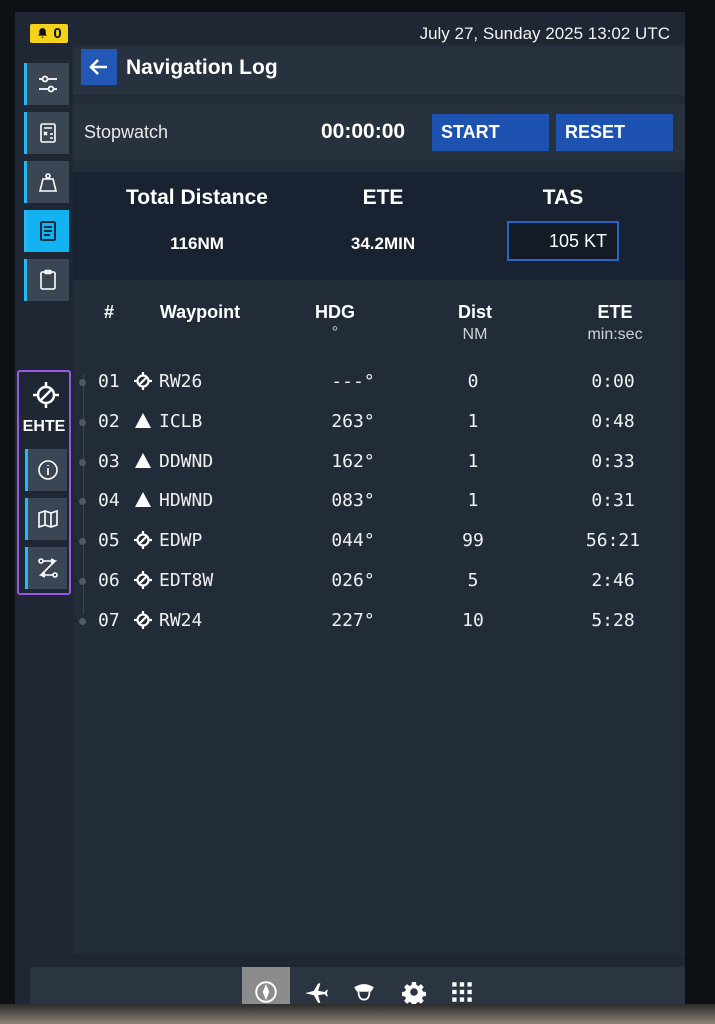 Image resolution: width=715 pixels, height=1024 pixels. Describe the element at coordinates (615, 334) in the screenshot. I see `col-unit-ete: min:sec` at that location.